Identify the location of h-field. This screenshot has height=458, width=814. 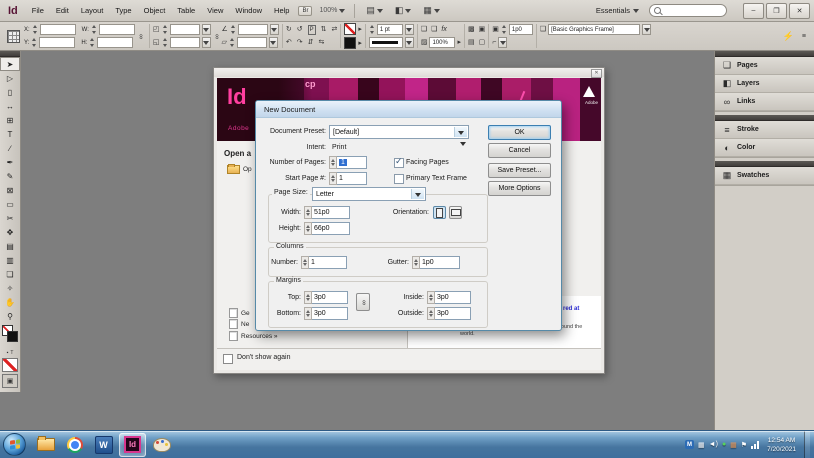
(115, 42).